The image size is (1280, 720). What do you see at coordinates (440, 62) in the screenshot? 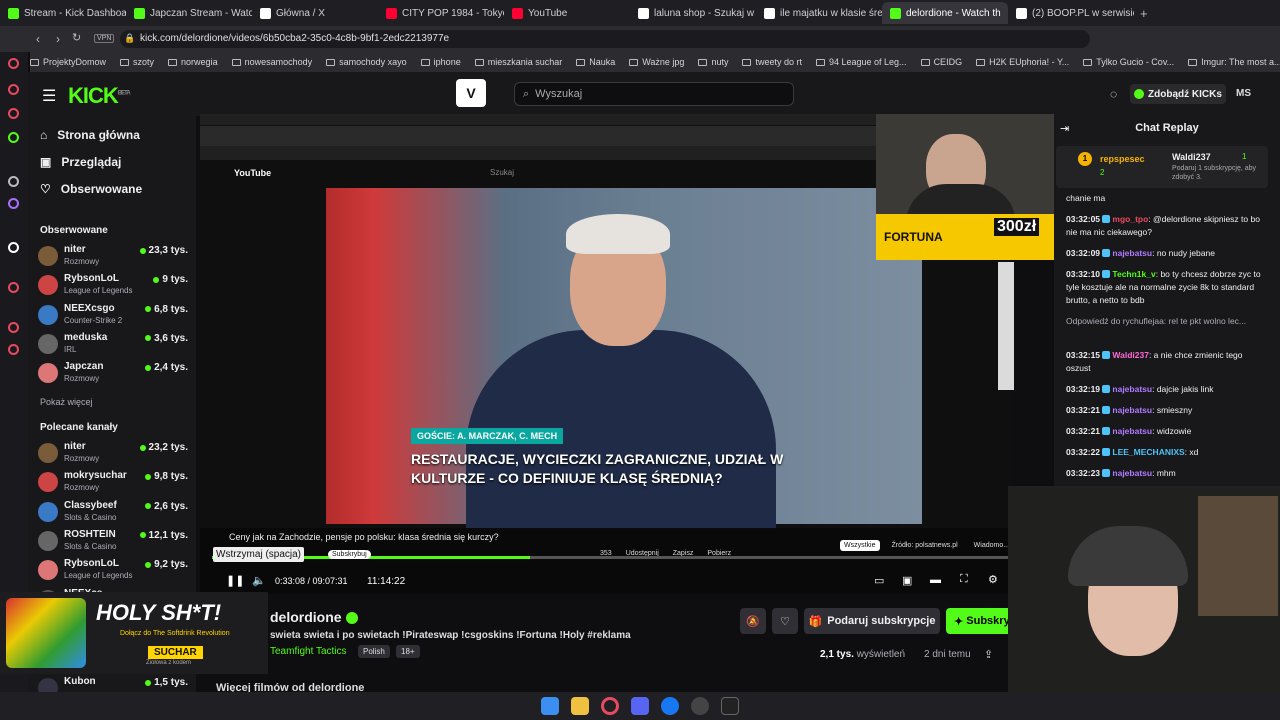
I see `bookmark-item: iphone` at bounding box center [440, 62].